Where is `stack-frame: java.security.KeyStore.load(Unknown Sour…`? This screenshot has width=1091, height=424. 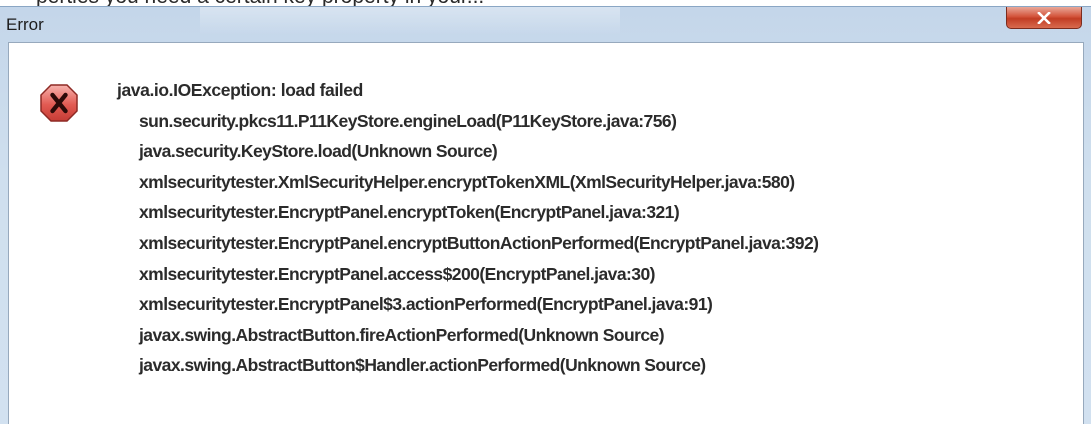
stack-frame: java.security.KeyStore.load(Unknown Sour… is located at coordinates (318, 151).